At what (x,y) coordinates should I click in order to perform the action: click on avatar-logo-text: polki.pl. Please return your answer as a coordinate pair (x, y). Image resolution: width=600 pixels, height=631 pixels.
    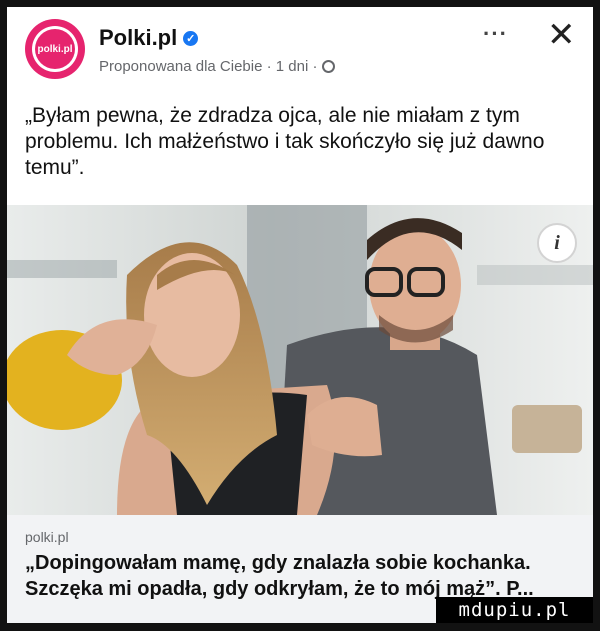
    Looking at the image, I should click on (55, 49).